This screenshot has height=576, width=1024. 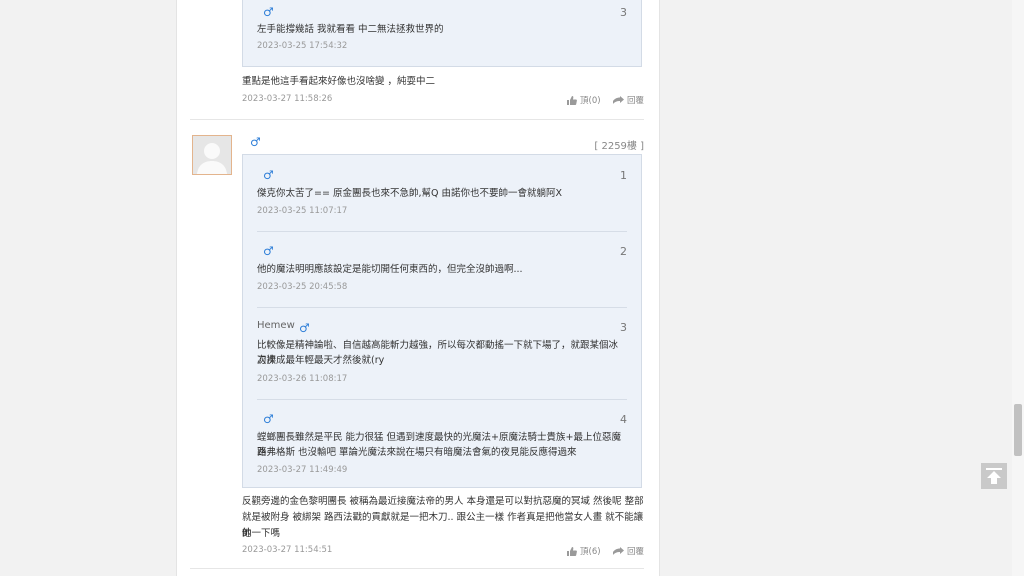 I want to click on quote-text-line: 西弗格斯 也沒輸吧 單論光魔法來說在場只有暗魔法會氣的夜見能反應得過來, so click(x=417, y=452).